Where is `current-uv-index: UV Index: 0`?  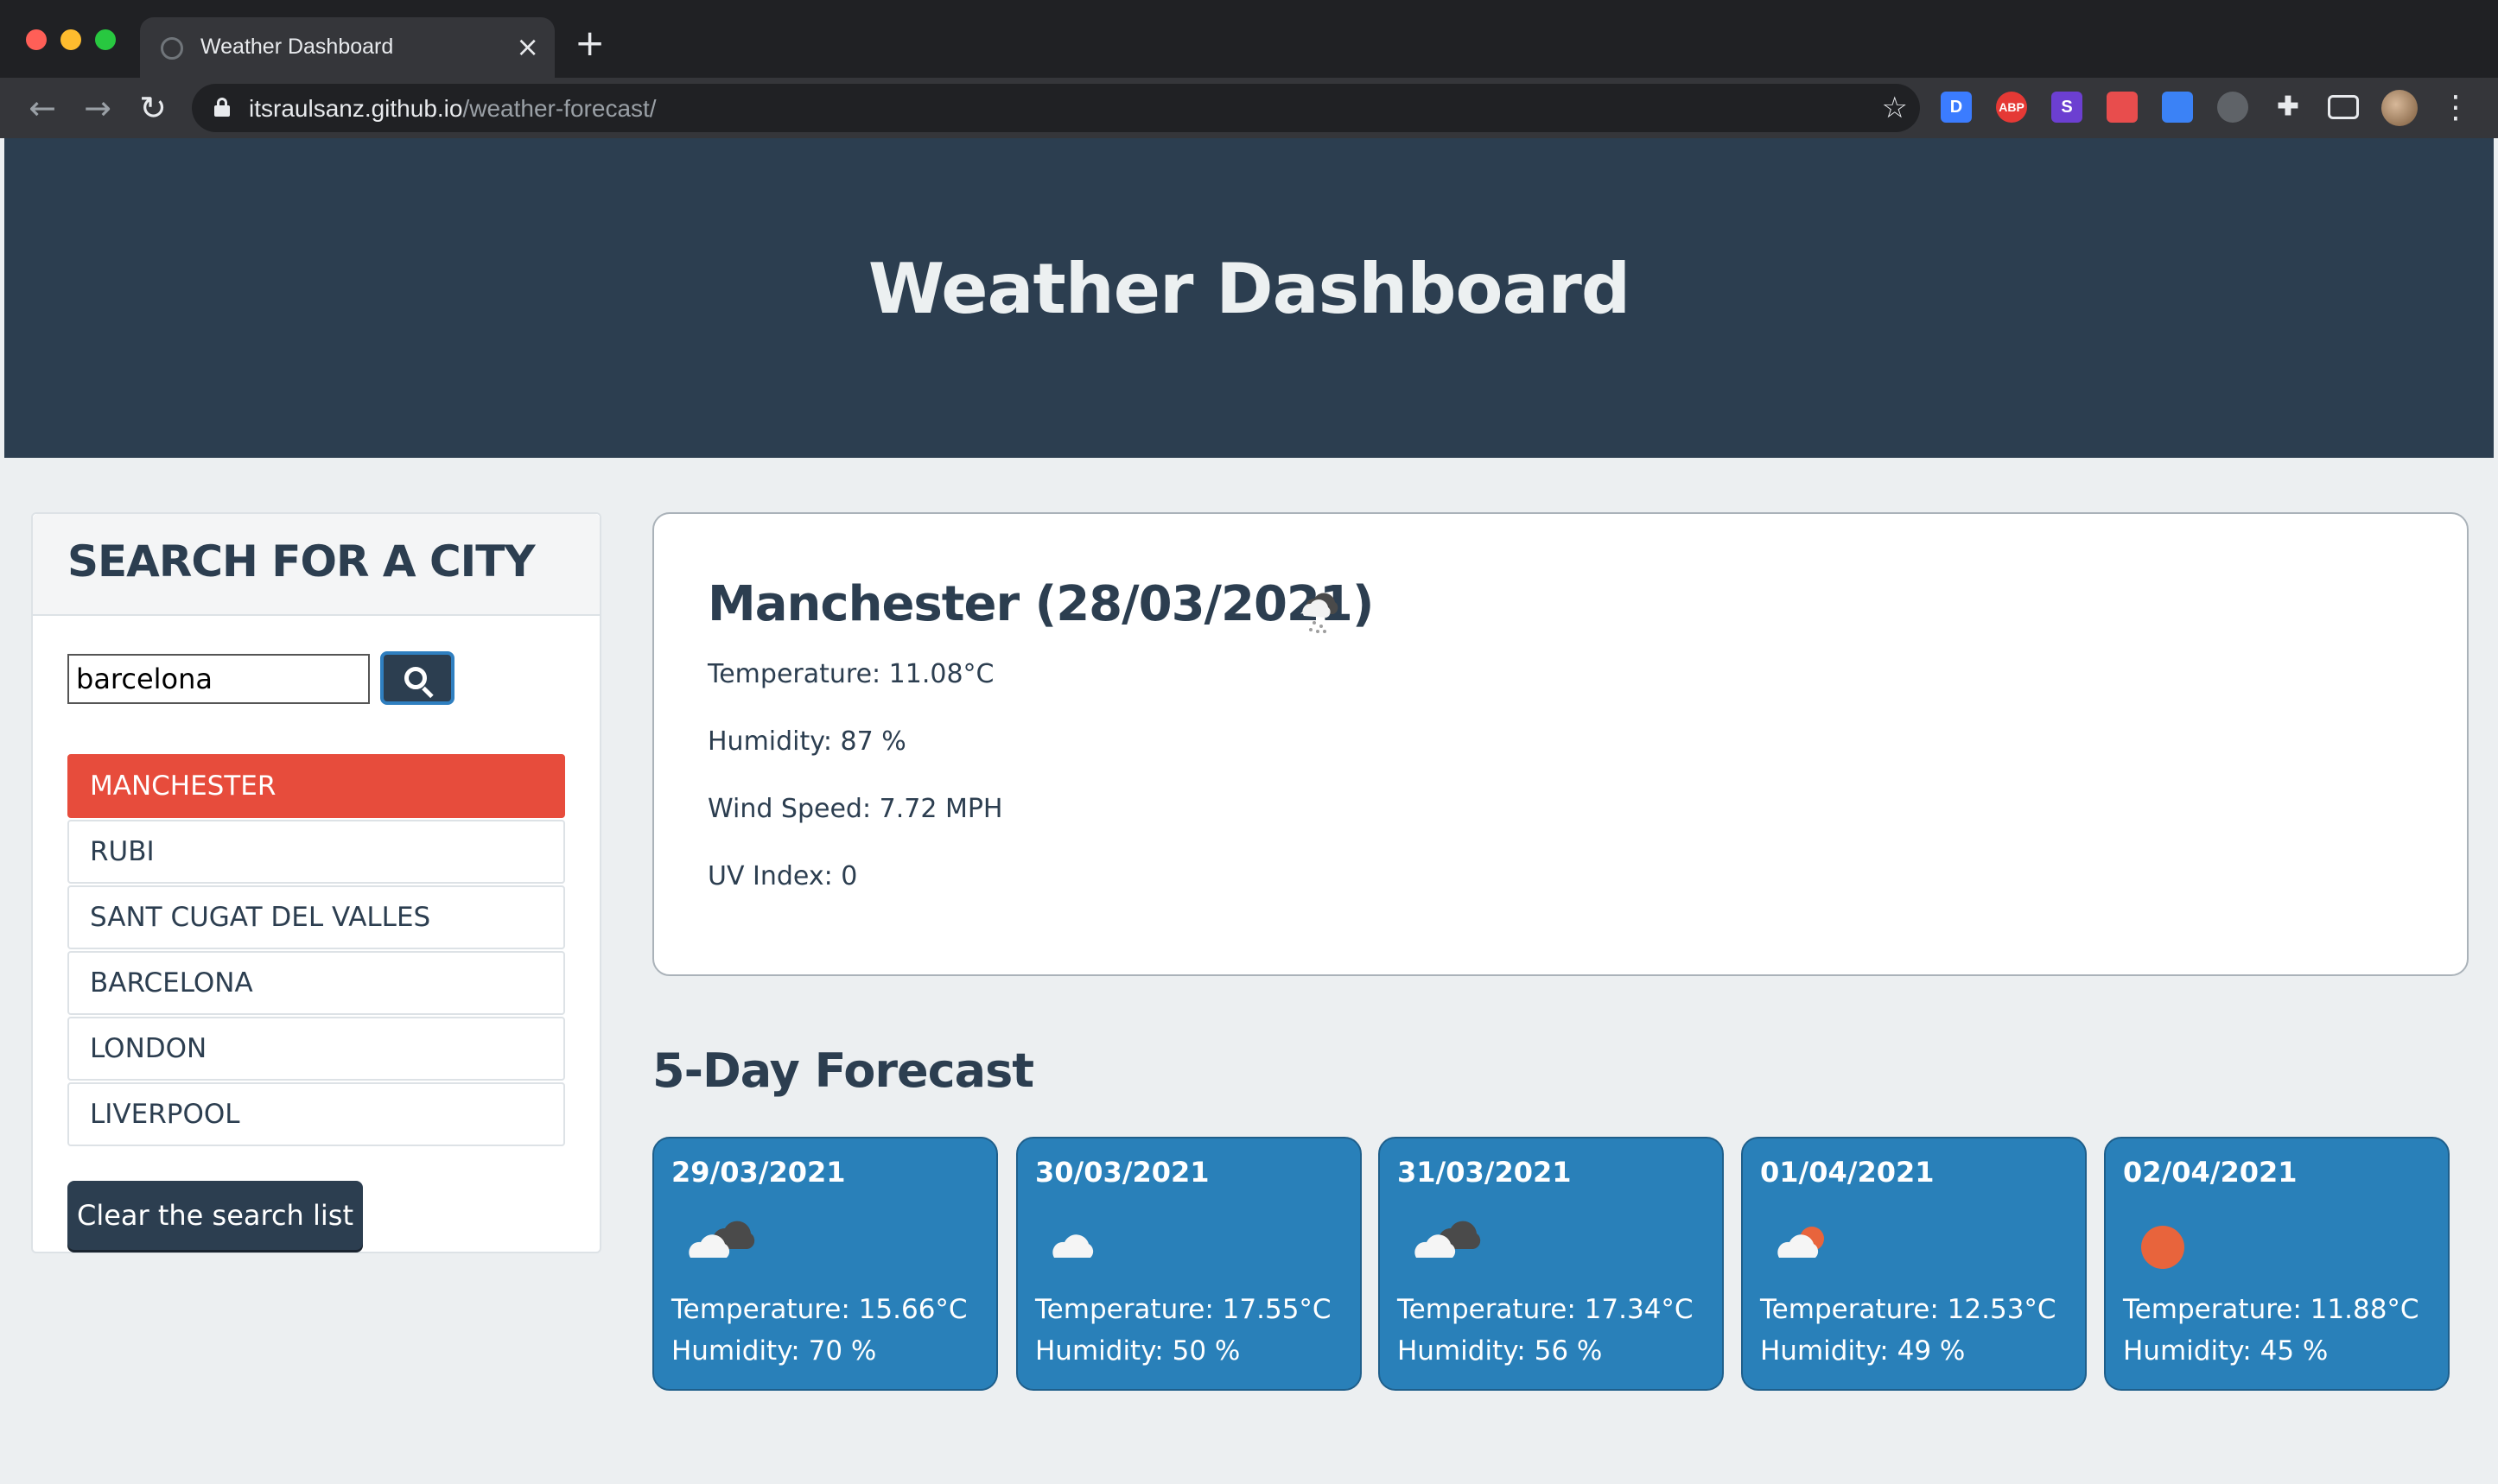 current-uv-index: UV Index: 0 is located at coordinates (783, 876).